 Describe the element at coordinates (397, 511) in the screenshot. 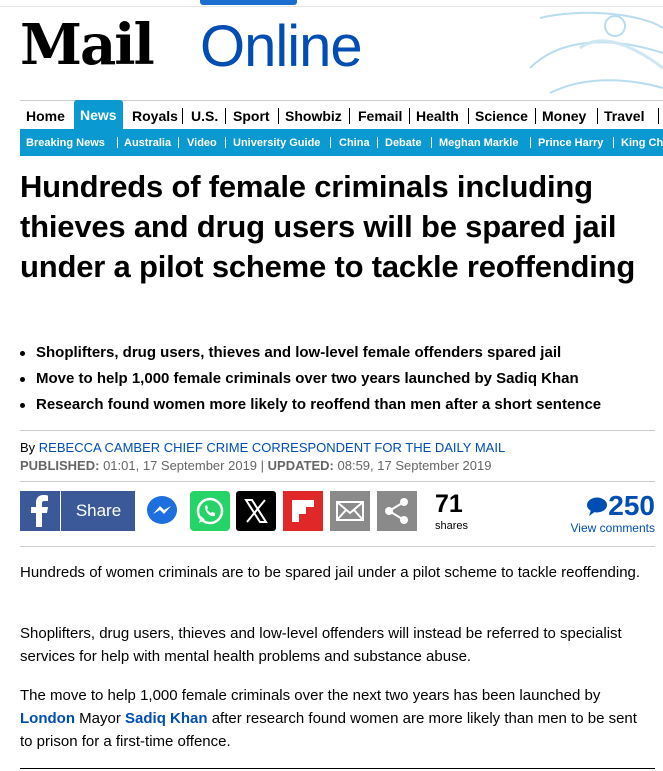

I see `share-icon` at that location.